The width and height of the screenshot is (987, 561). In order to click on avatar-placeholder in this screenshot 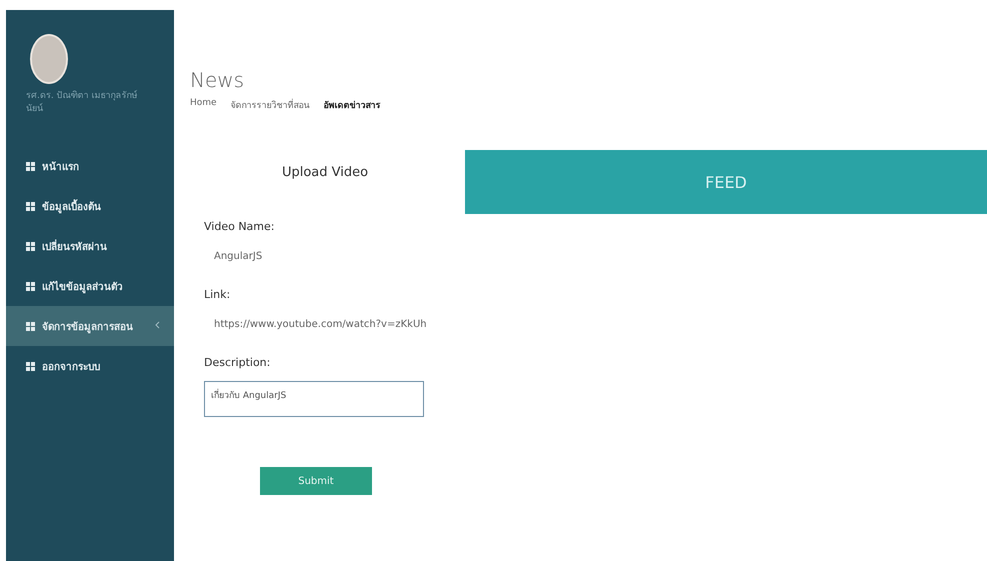, I will do `click(49, 59)`.